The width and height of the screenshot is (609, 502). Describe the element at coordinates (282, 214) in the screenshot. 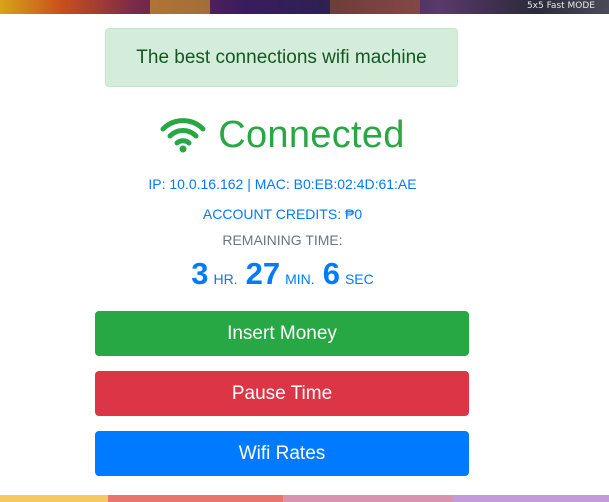

I see `account-credits: ACCOUNT CREDITS: ₱0` at that location.